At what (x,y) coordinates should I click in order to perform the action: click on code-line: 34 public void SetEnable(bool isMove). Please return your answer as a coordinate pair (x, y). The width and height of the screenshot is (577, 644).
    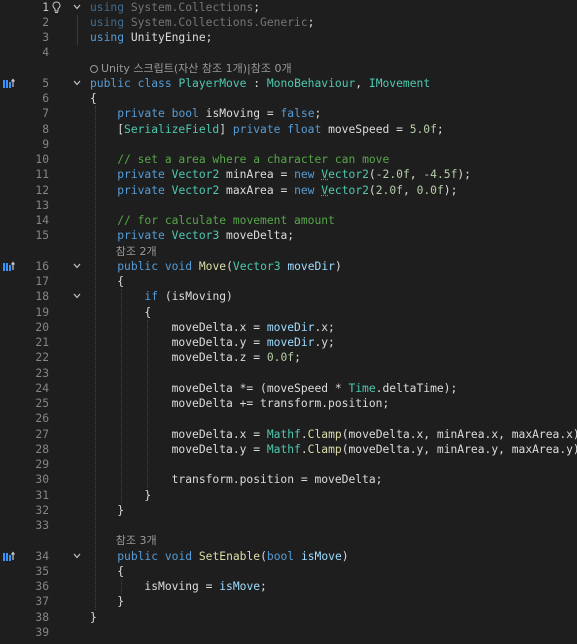
    Looking at the image, I should click on (288, 556).